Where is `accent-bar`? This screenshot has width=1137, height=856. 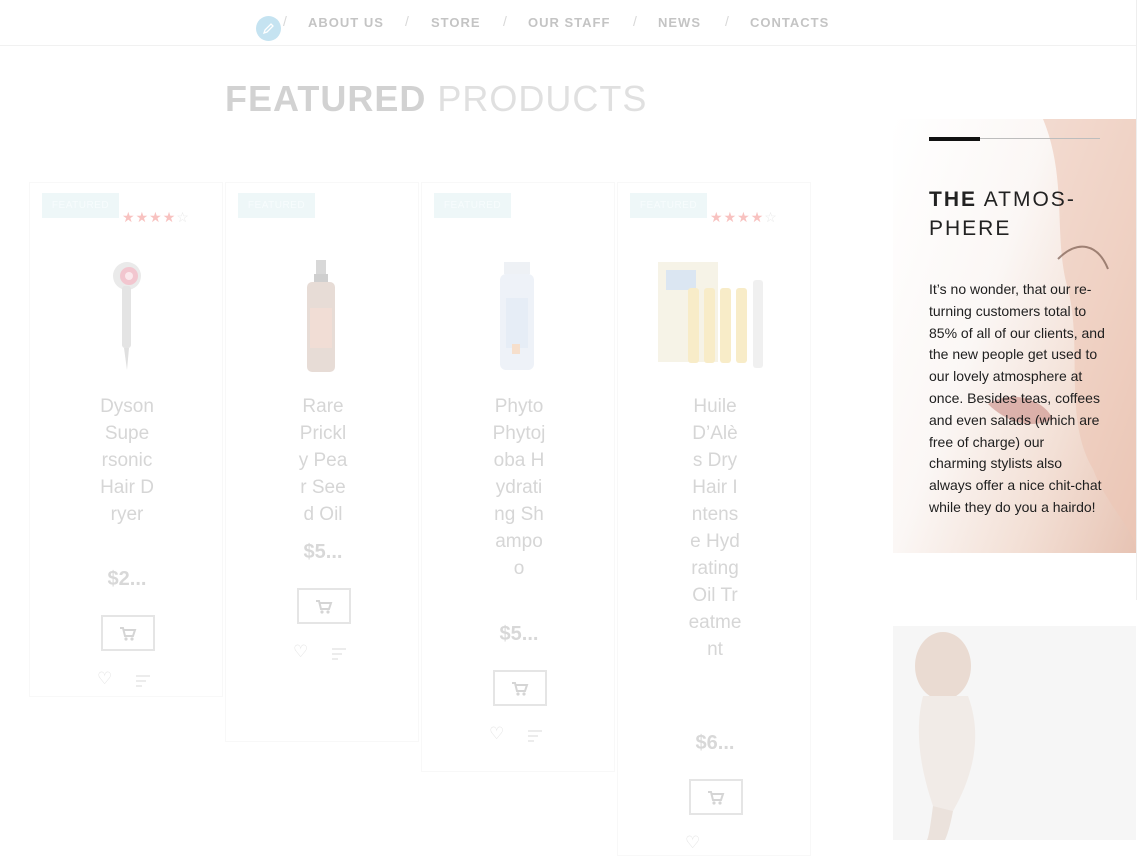 accent-bar is located at coordinates (954, 139).